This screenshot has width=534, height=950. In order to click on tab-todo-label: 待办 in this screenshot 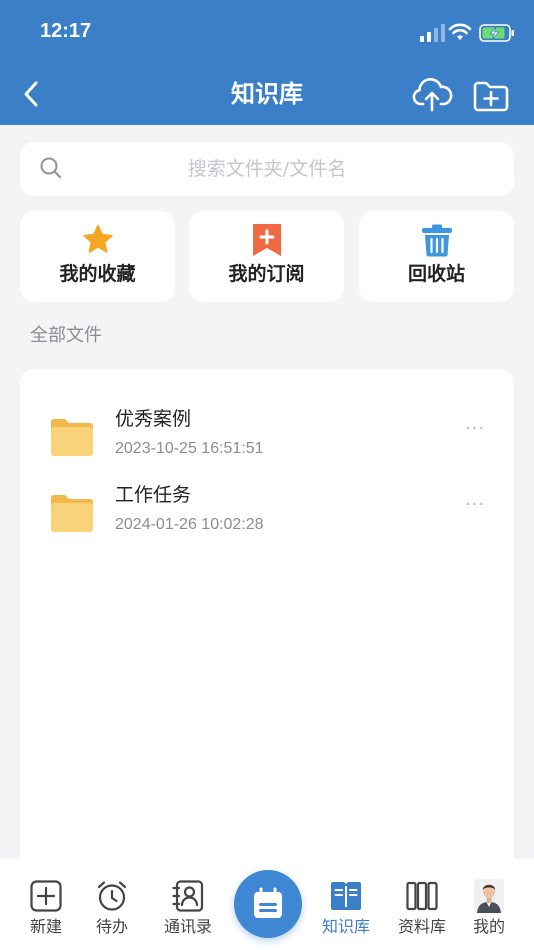, I will do `click(111, 926)`.